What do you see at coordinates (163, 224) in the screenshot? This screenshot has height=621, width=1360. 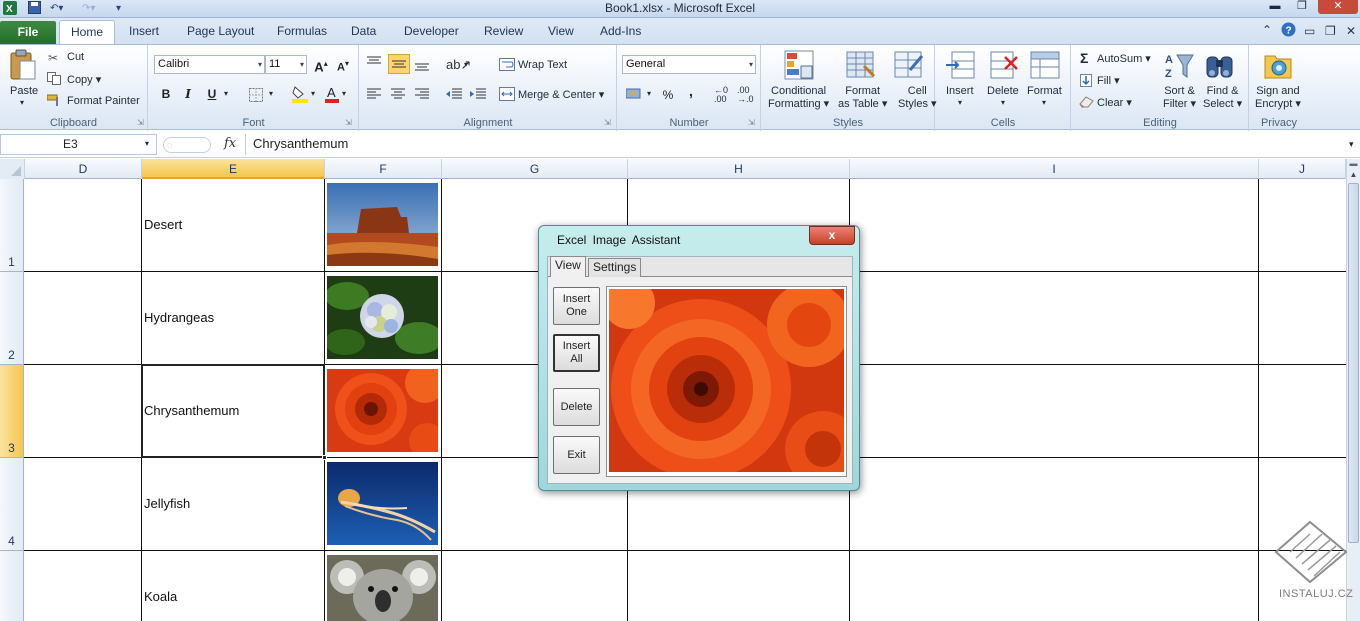 I see `cell-e1: Desert` at bounding box center [163, 224].